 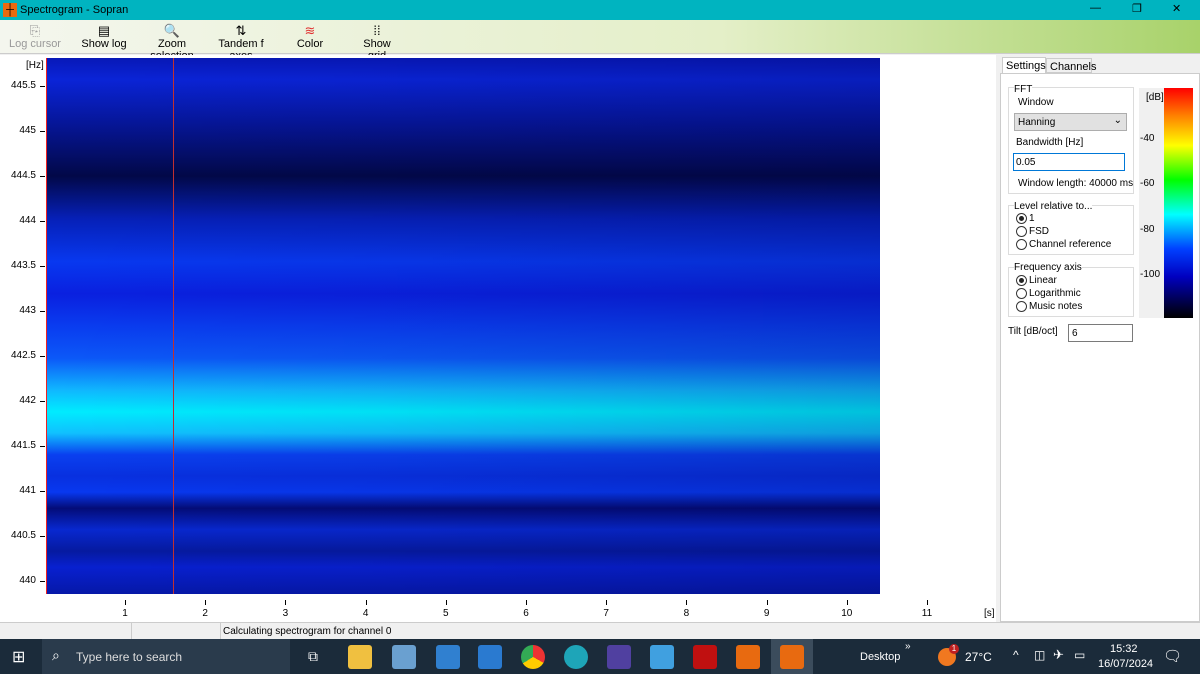 I want to click on grid-icon: ⁞⁞, so click(x=377, y=30).